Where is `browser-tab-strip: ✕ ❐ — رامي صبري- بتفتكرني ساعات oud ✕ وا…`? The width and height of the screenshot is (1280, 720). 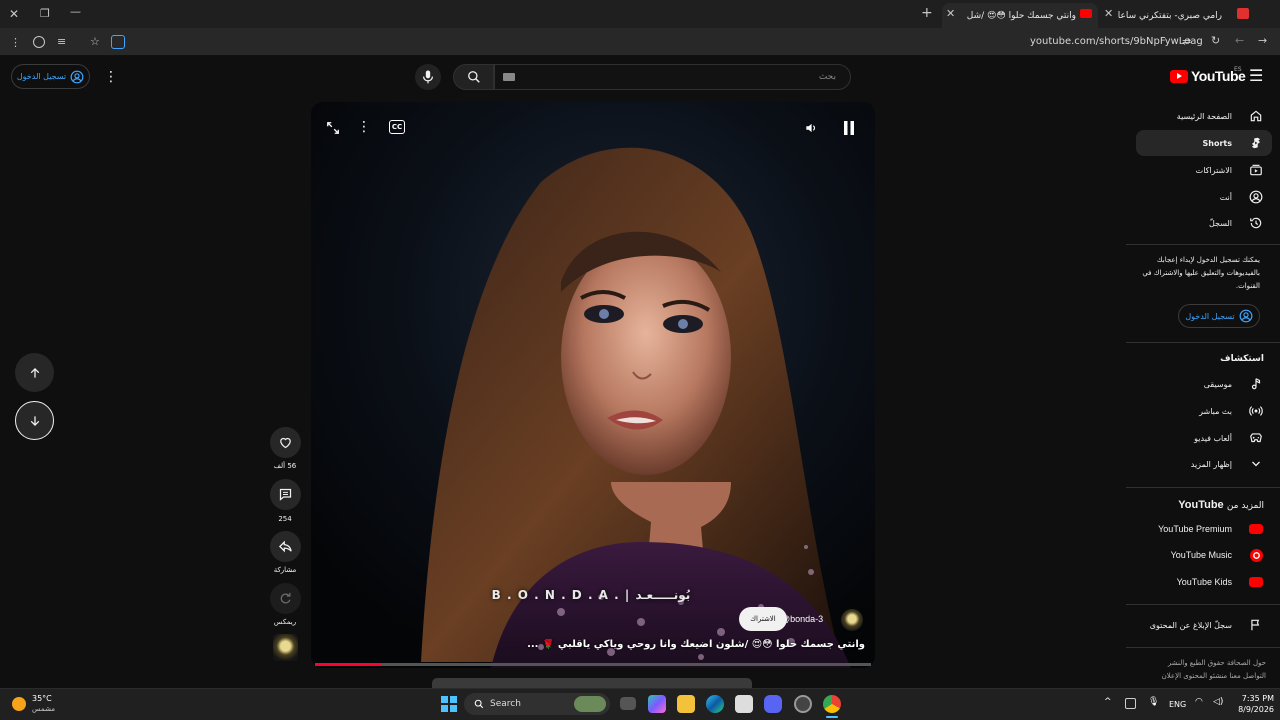 browser-tab-strip: ✕ ❐ — رامي صبري- بتفتكرني ساعات oud ✕ وا… is located at coordinates (640, 14).